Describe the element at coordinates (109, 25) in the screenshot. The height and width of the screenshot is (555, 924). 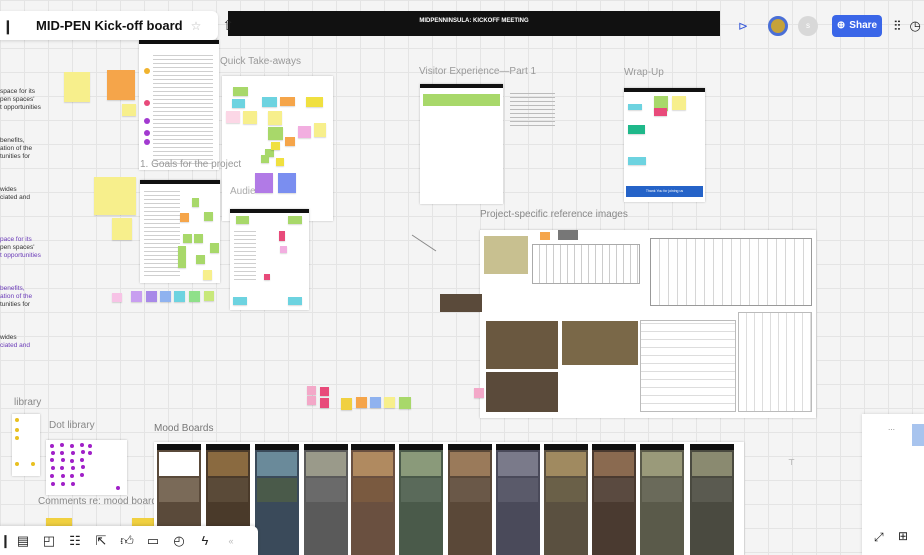
I see `board-title: MID-PEN Kick-off board` at that location.